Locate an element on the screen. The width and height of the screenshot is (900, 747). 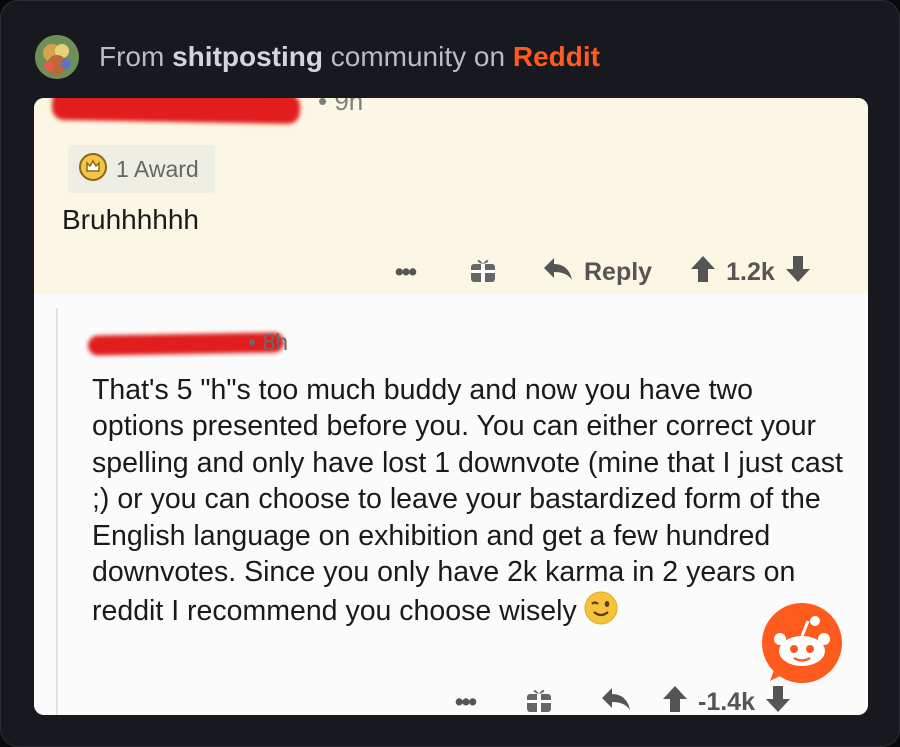
community-avatar is located at coordinates (57, 57).